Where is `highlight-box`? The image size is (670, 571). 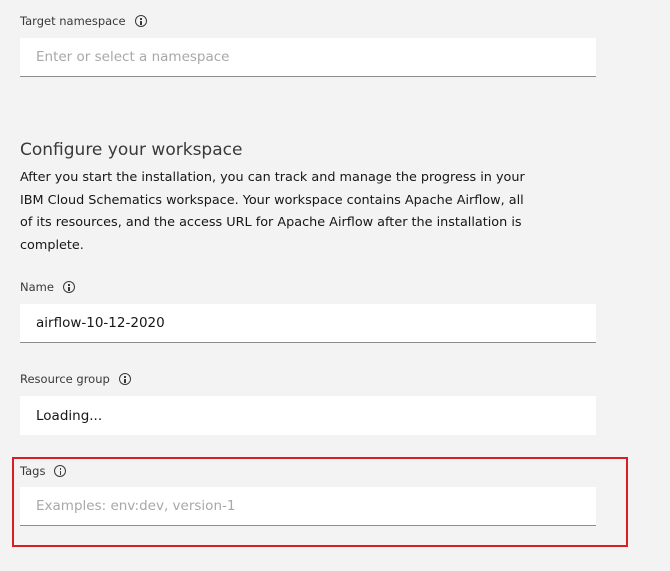
highlight-box is located at coordinates (320, 502).